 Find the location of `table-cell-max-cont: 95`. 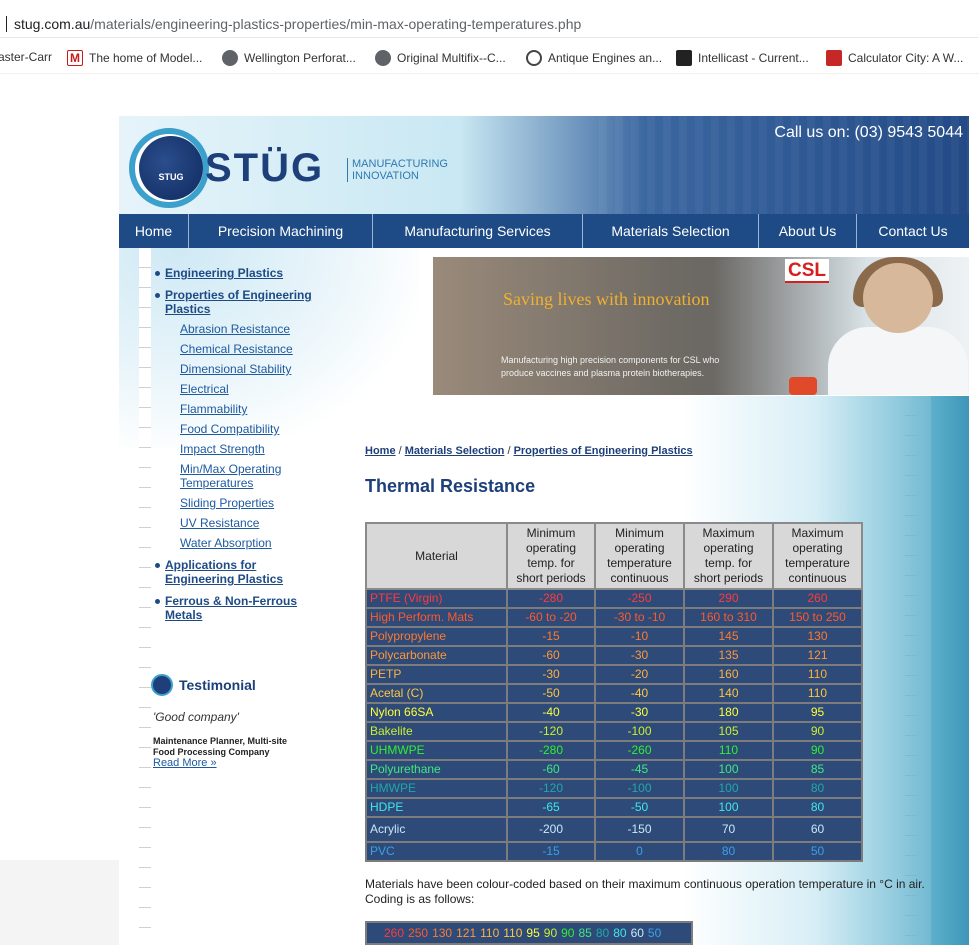

table-cell-max-cont: 95 is located at coordinates (817, 712).